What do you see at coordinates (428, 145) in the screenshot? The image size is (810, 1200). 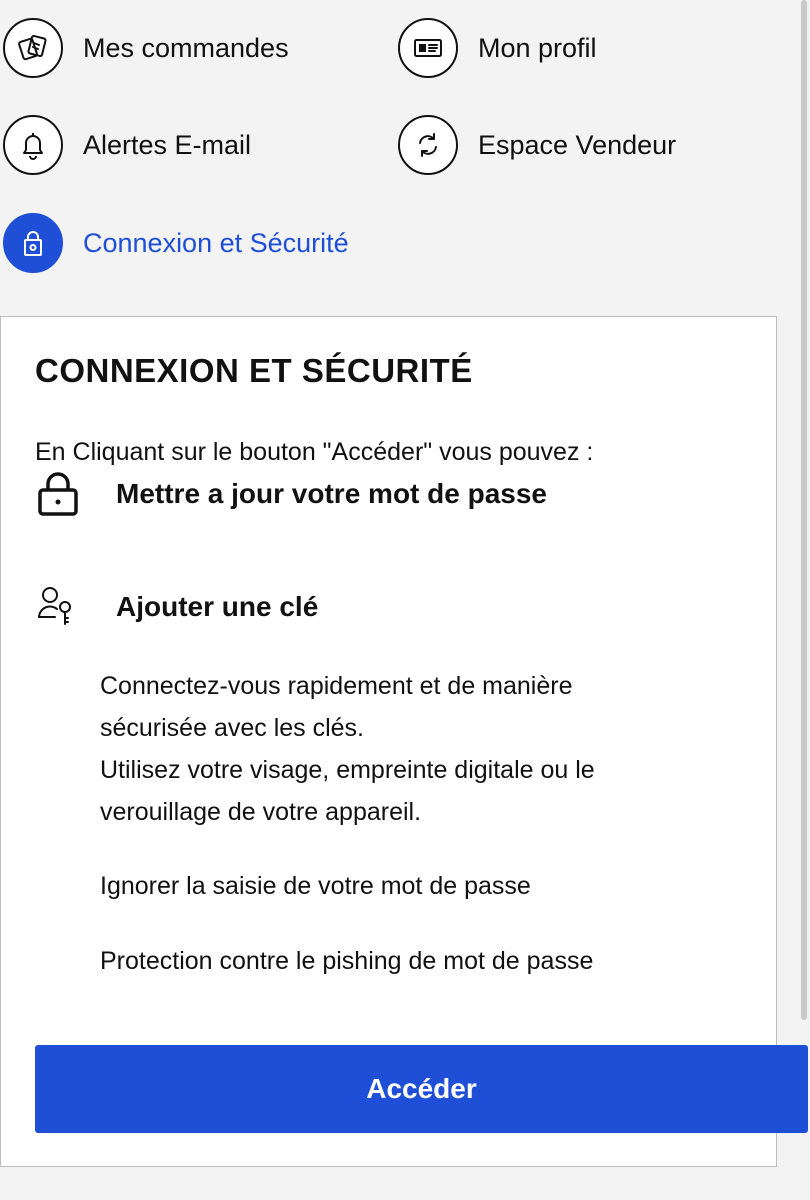 I see `refresh-icon` at bounding box center [428, 145].